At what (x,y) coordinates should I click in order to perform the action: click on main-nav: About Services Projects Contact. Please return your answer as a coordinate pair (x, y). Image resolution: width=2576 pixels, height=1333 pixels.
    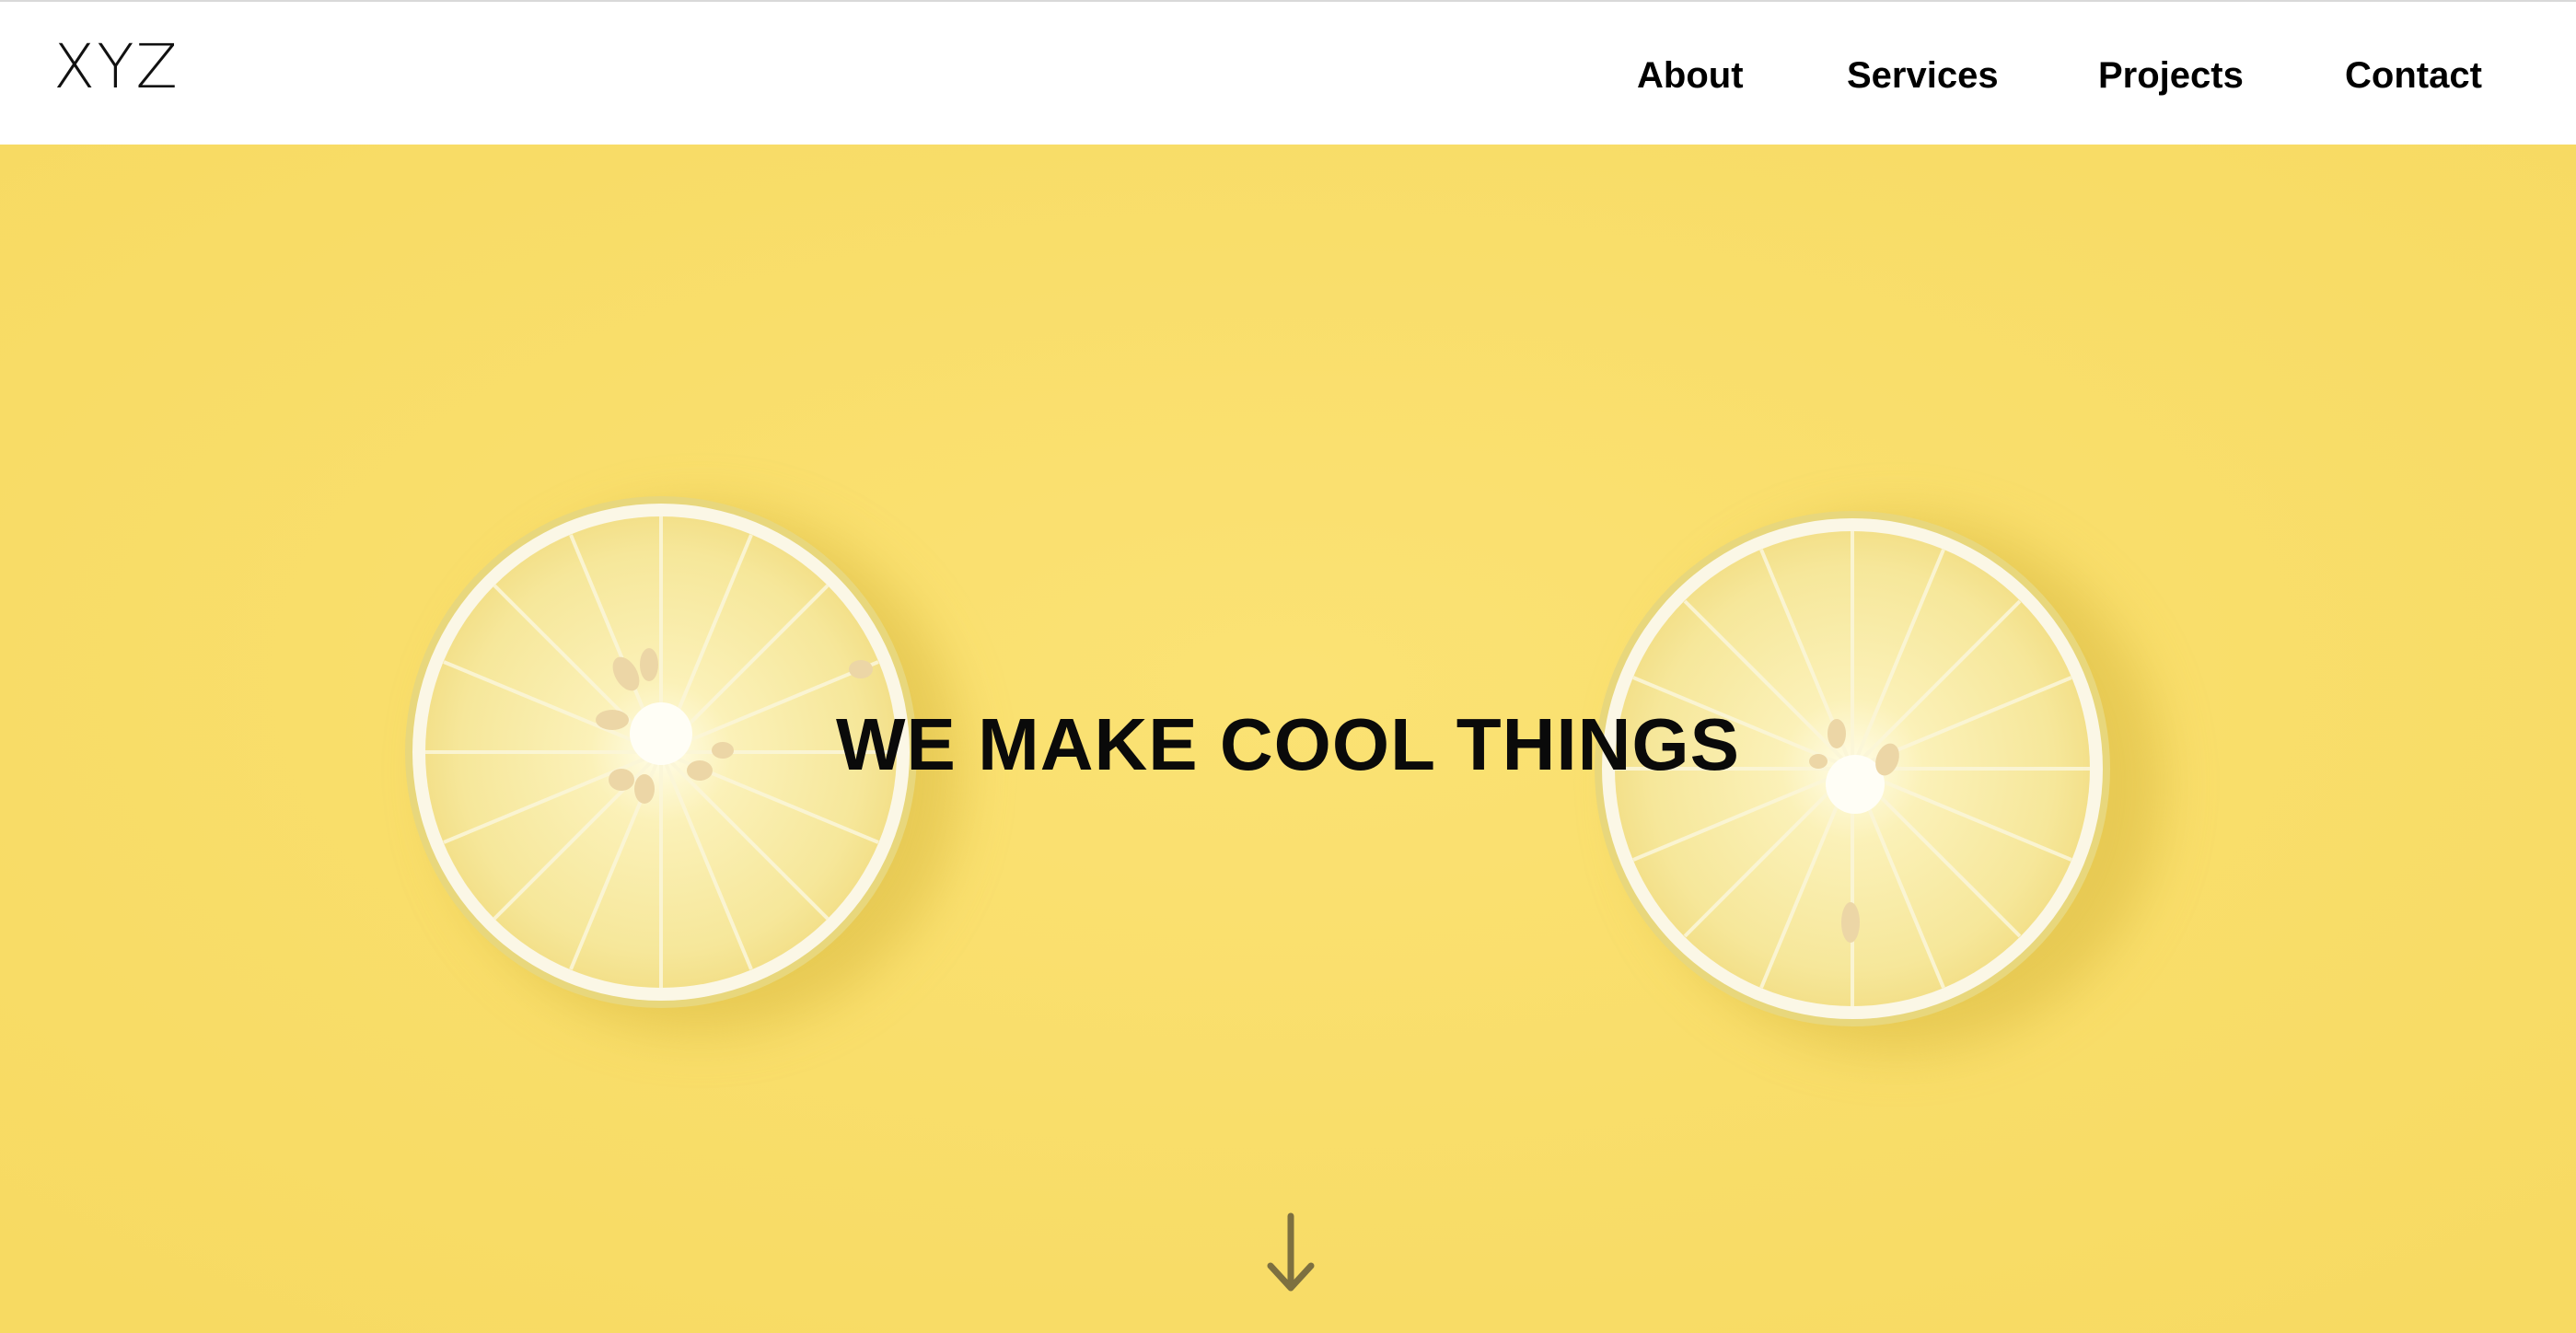
    Looking at the image, I should click on (1288, 75).